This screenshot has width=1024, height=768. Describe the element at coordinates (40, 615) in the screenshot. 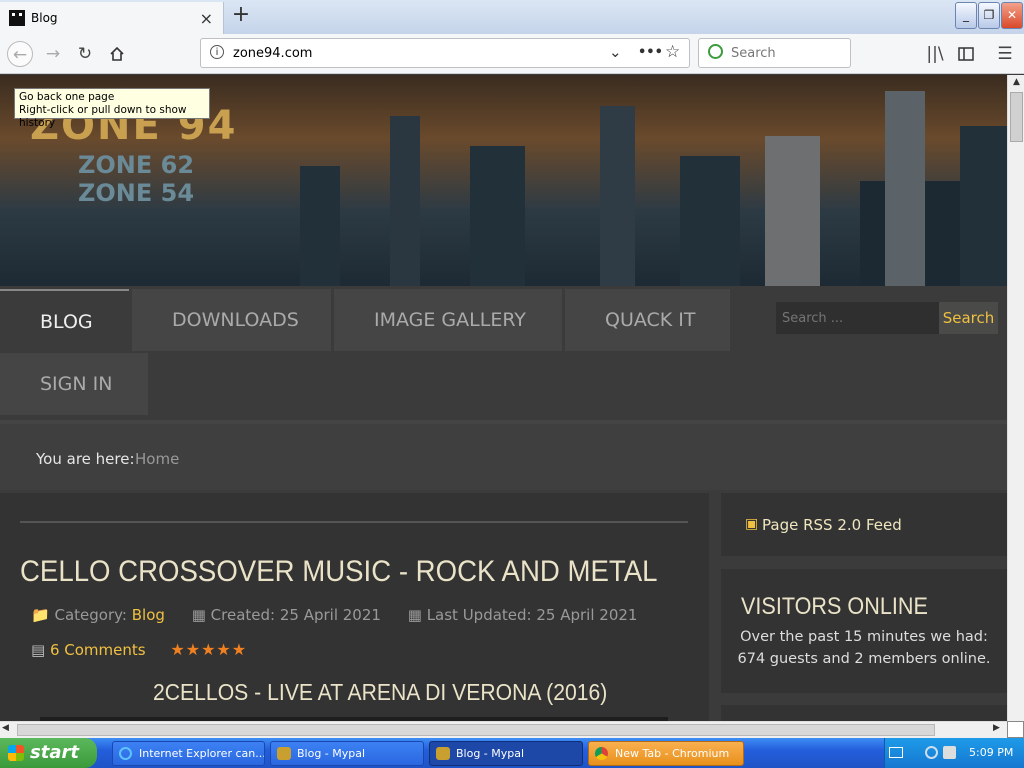

I see `folder-icon: 📁` at that location.